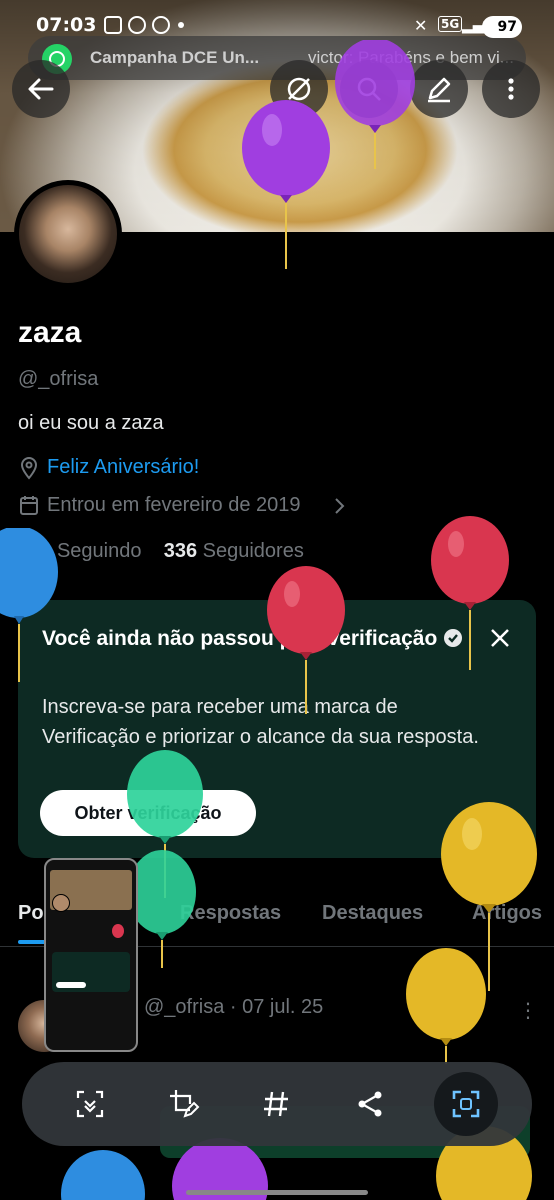 This screenshot has height=1200, width=554. What do you see at coordinates (257, 638) in the screenshot?
I see `verification-title: Você ainda não passou pela verificação` at bounding box center [257, 638].